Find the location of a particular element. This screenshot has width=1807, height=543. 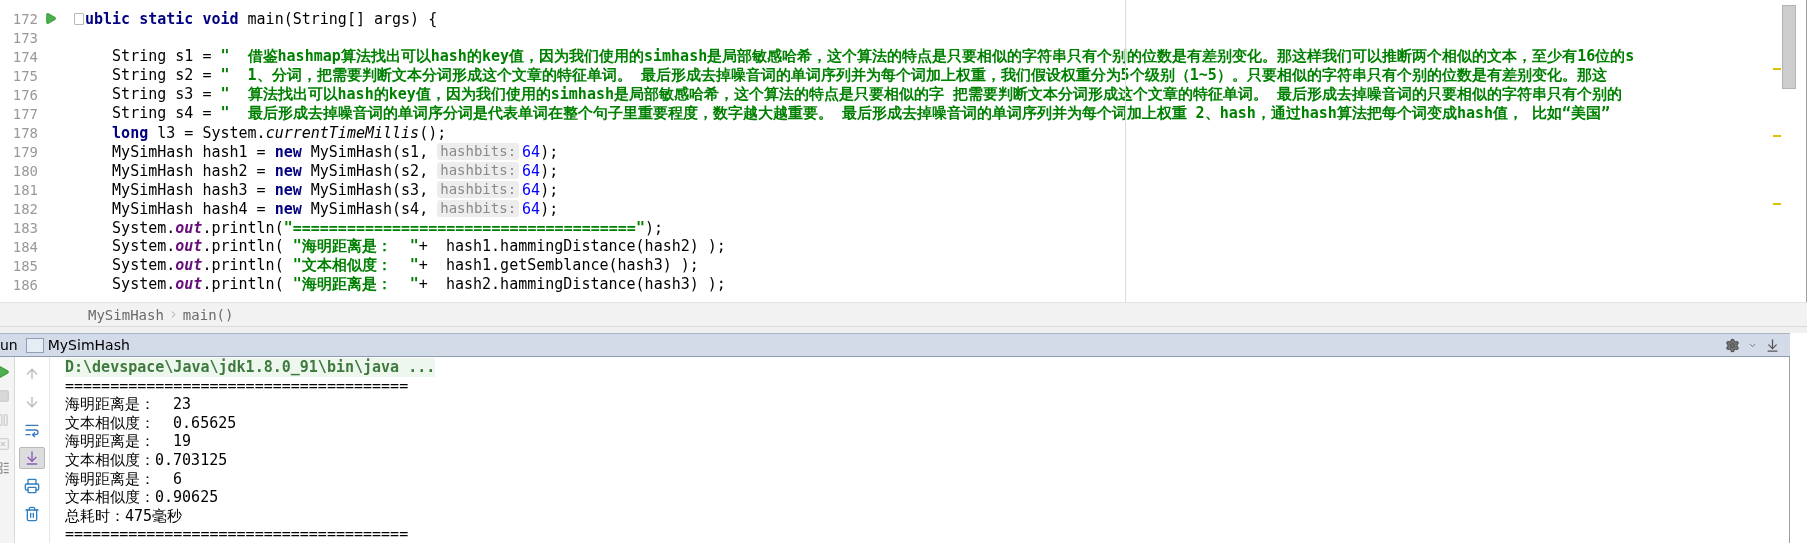

console-line: 文本相似度：0.703125 is located at coordinates (146, 460).